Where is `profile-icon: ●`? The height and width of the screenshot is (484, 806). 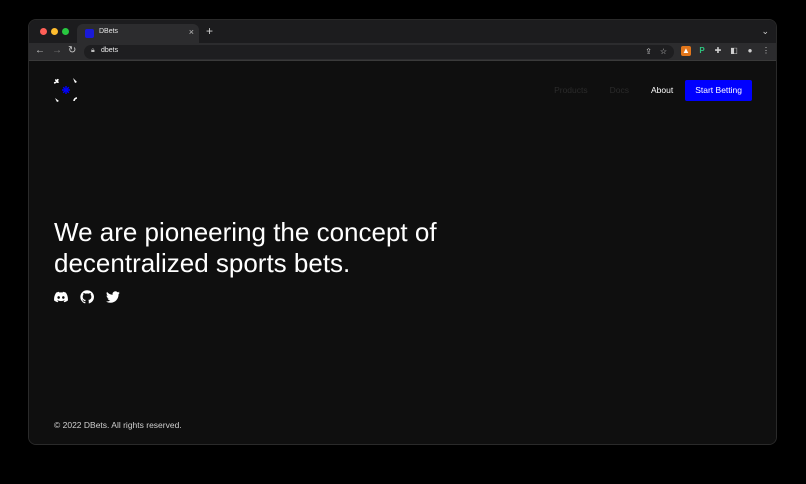
profile-icon: ● is located at coordinates (750, 51).